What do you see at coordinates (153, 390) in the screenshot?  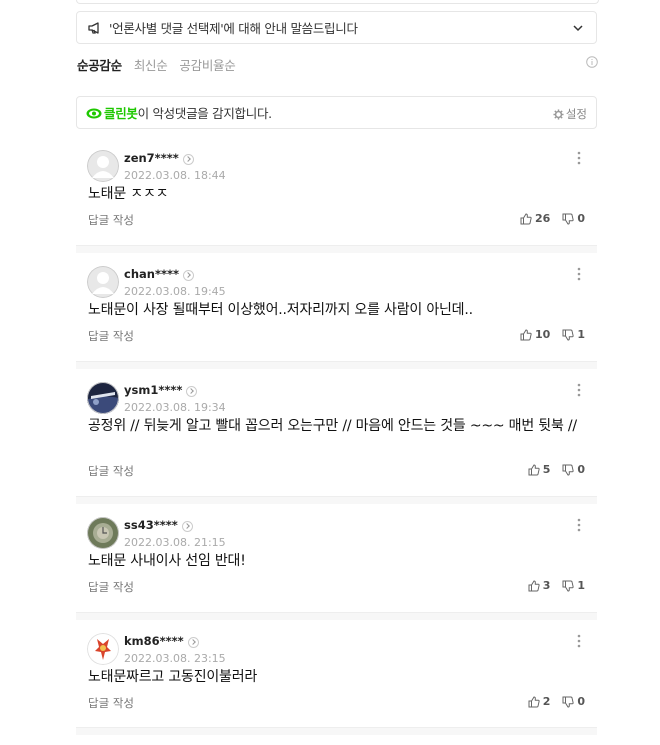 I see `author-name: ysm1****` at bounding box center [153, 390].